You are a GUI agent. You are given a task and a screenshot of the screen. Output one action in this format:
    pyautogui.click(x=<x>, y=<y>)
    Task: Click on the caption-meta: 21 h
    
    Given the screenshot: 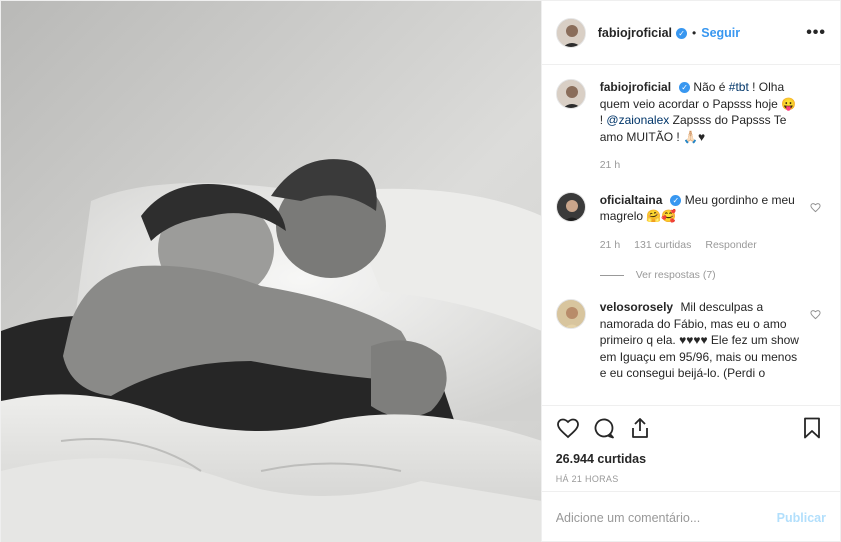 What is the action you would take?
    pyautogui.click(x=700, y=165)
    